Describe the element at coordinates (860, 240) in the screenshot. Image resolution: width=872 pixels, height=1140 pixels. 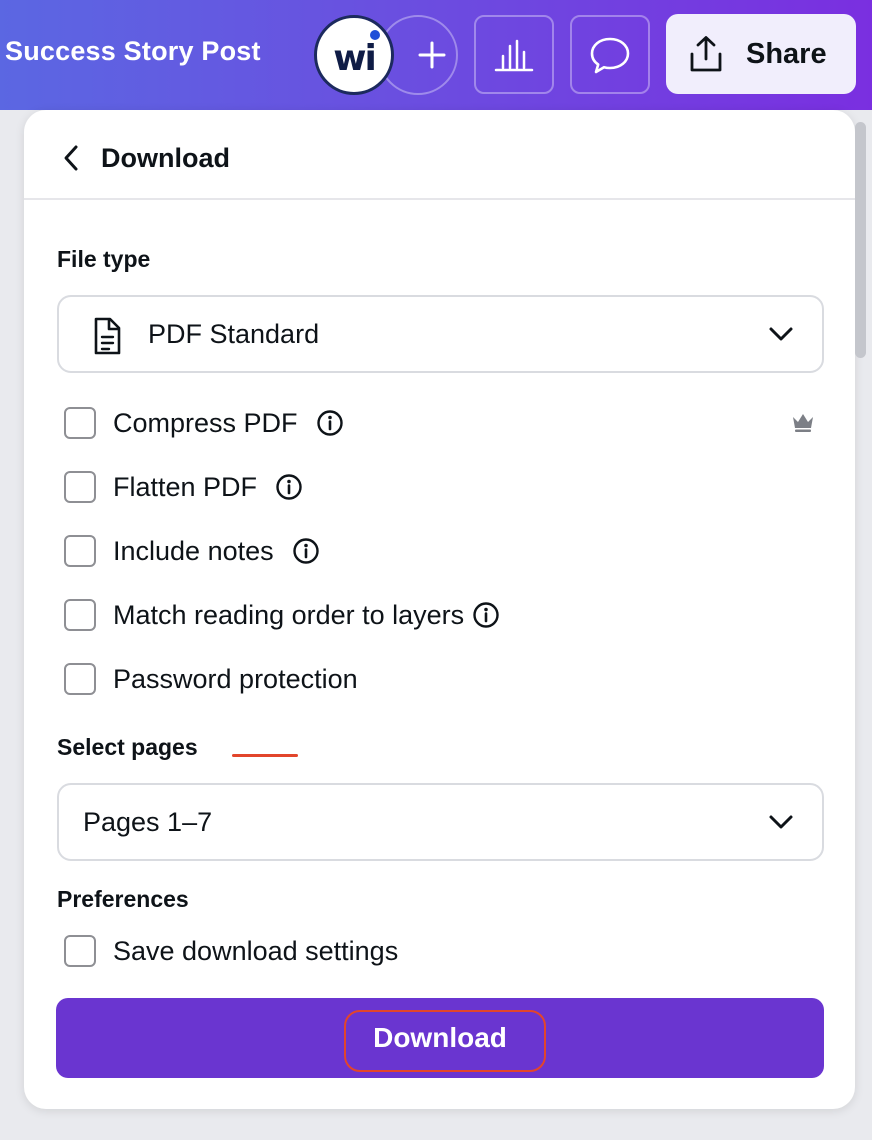
I see `panel-scrollbar` at that location.